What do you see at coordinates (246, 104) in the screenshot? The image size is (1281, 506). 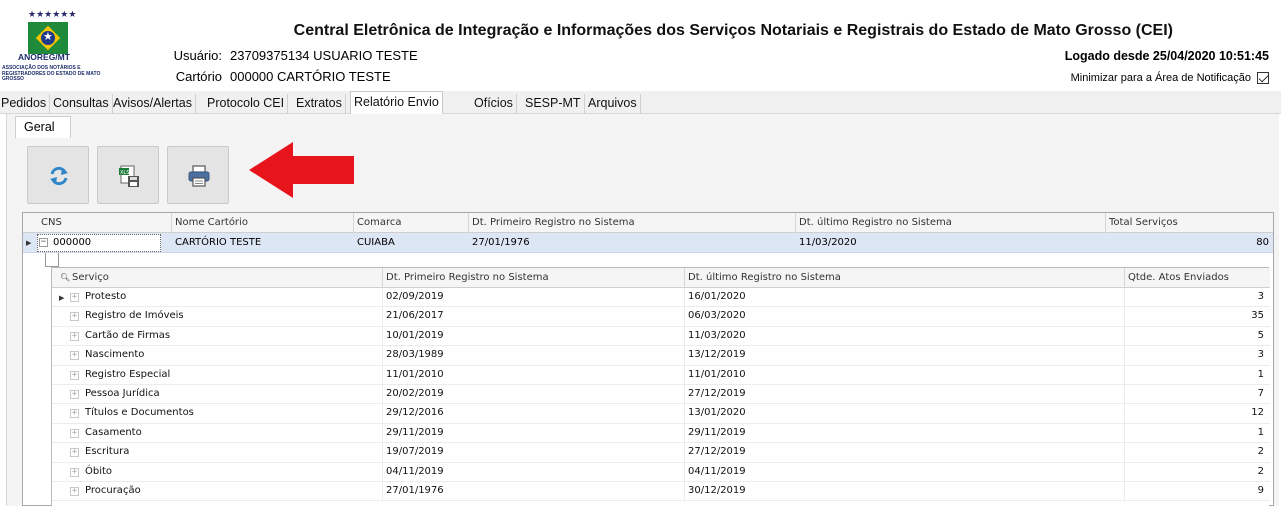 I see `tab-protocolo-cei: Protocolo CEI` at bounding box center [246, 104].